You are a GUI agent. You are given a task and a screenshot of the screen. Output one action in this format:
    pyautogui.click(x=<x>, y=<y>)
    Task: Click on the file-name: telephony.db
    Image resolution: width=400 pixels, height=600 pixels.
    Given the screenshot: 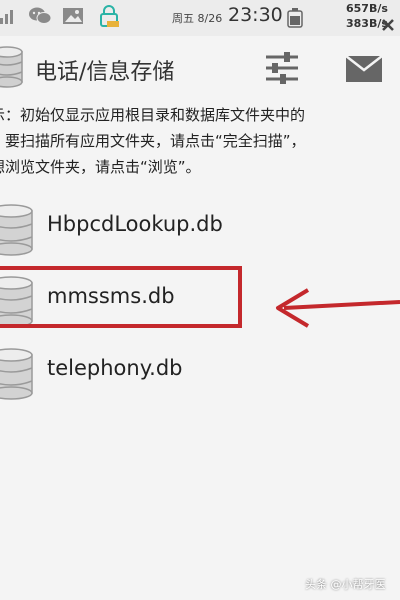 What is the action you would take?
    pyautogui.click(x=115, y=368)
    